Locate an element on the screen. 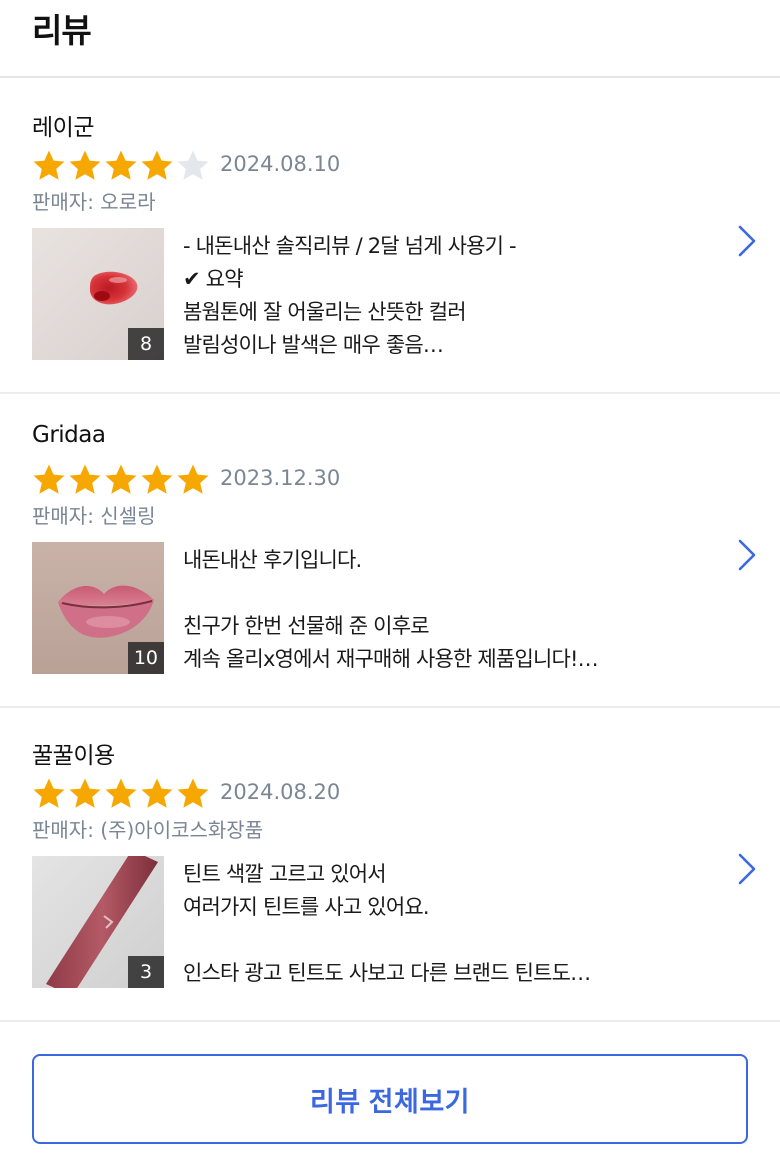 The image size is (780, 1176). review-photo: 10 is located at coordinates (98, 608).